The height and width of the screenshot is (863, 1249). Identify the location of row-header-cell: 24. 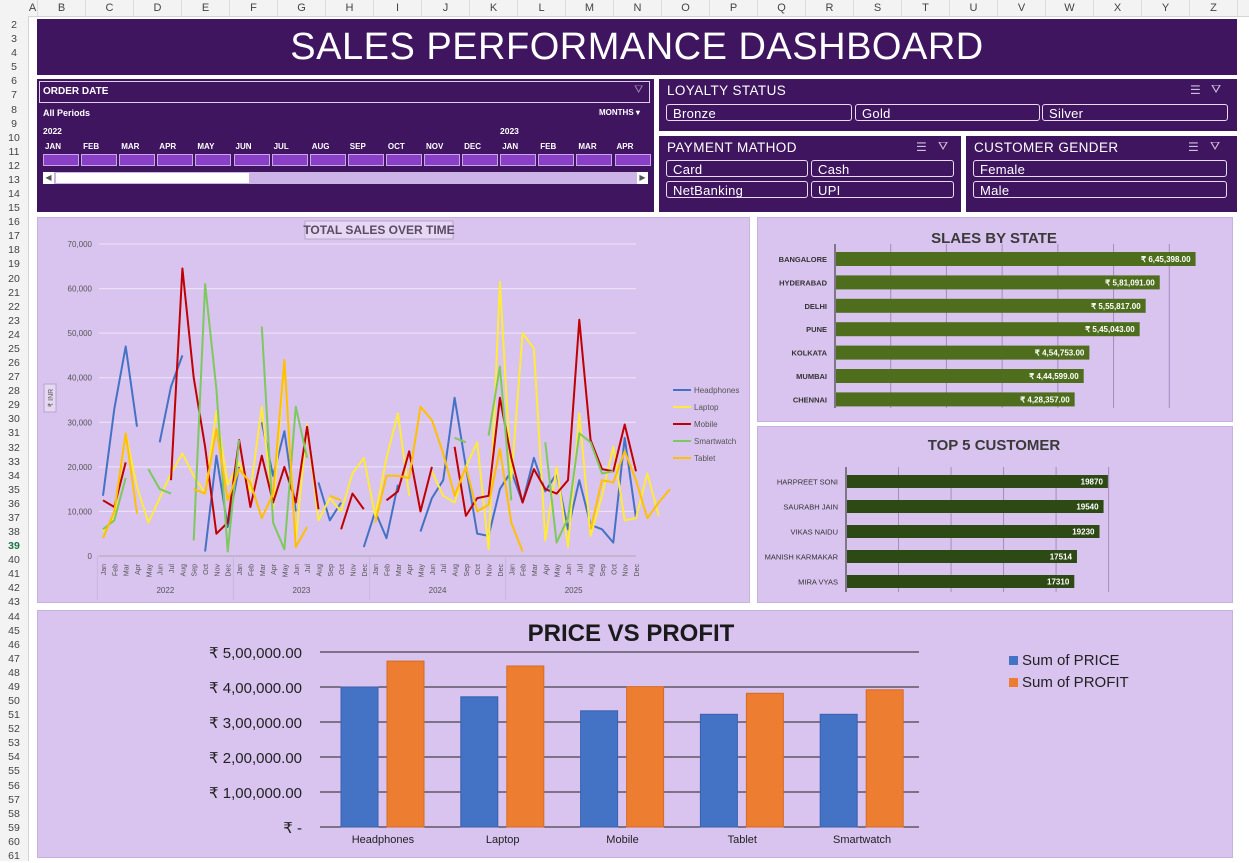
(14, 335).